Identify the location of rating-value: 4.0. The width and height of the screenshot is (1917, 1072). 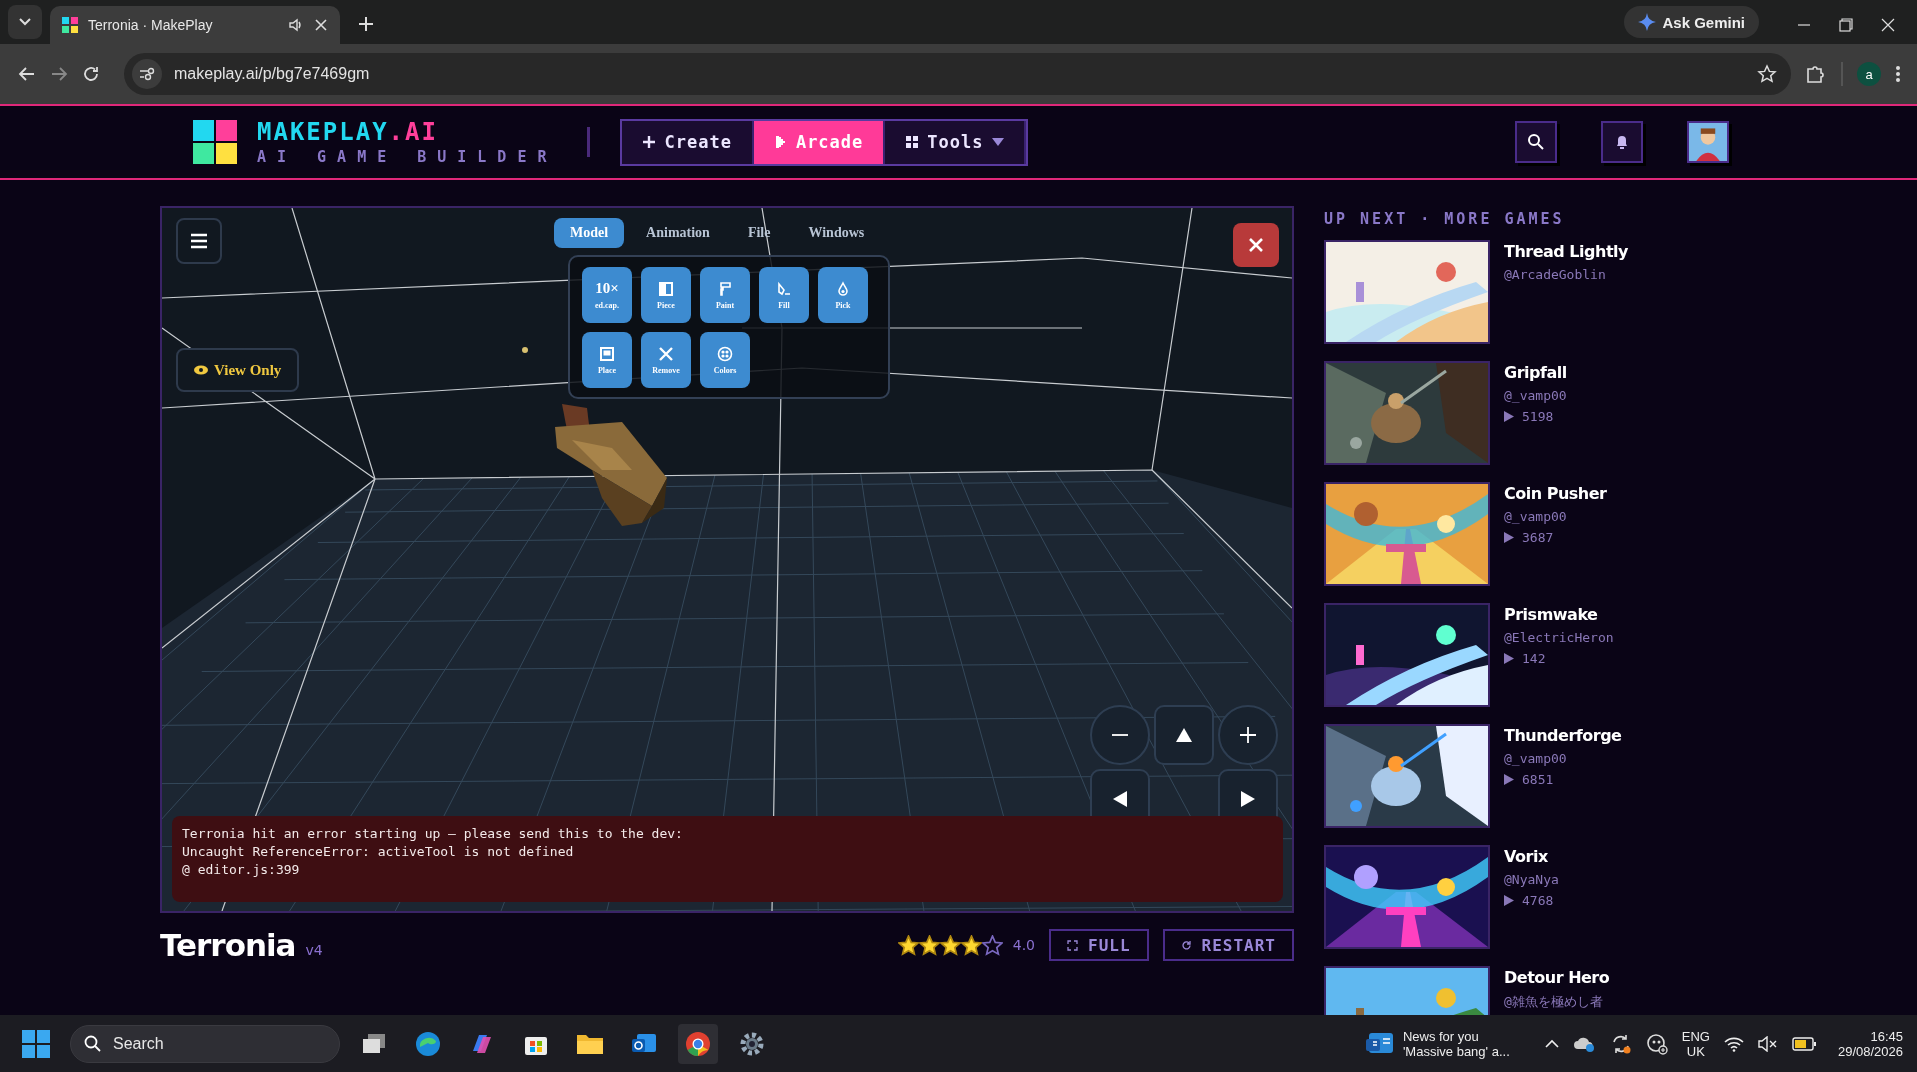
(1024, 945).